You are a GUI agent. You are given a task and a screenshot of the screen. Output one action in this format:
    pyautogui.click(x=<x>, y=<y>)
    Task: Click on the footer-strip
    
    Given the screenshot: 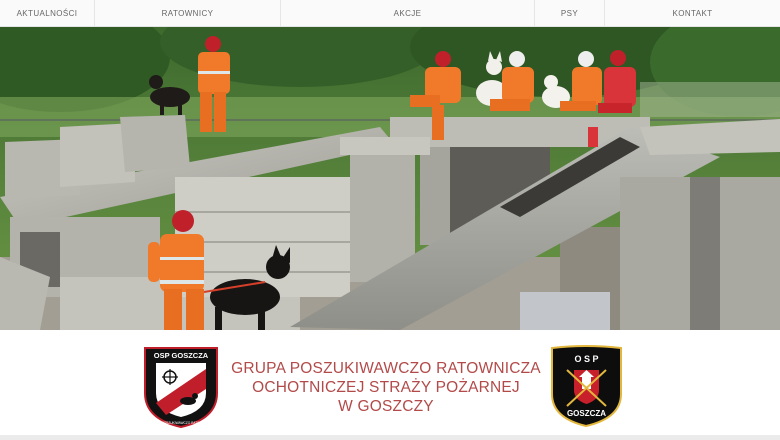 What is the action you would take?
    pyautogui.click(x=390, y=437)
    